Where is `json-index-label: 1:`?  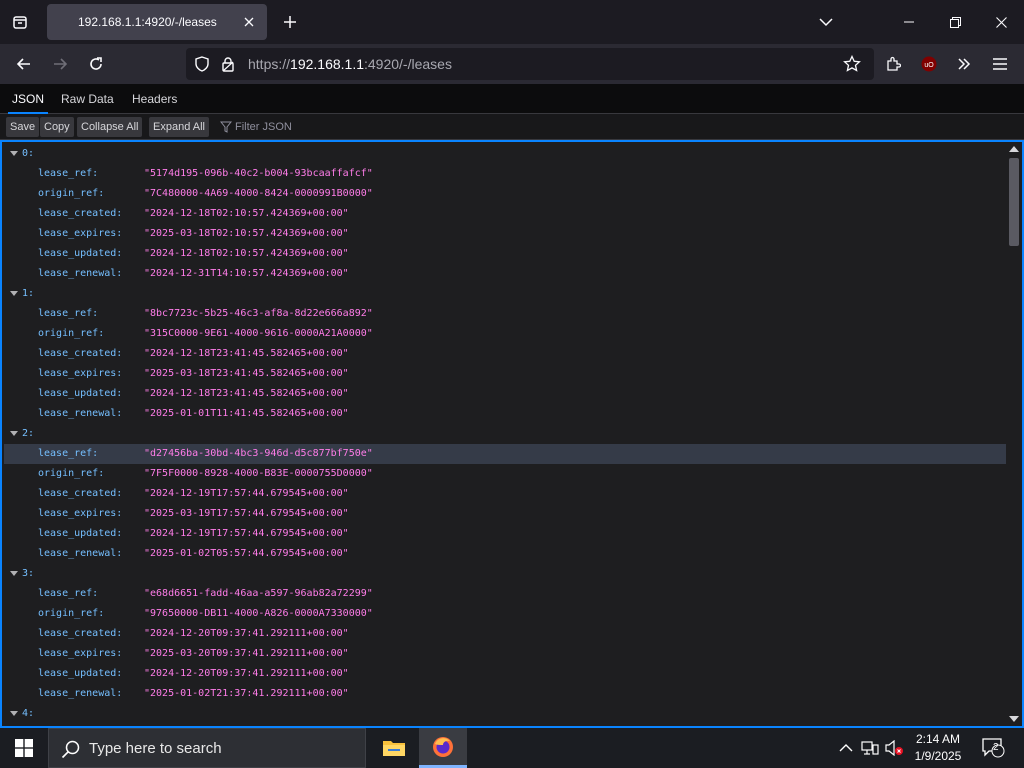
json-index-label: 1: is located at coordinates (28, 293).